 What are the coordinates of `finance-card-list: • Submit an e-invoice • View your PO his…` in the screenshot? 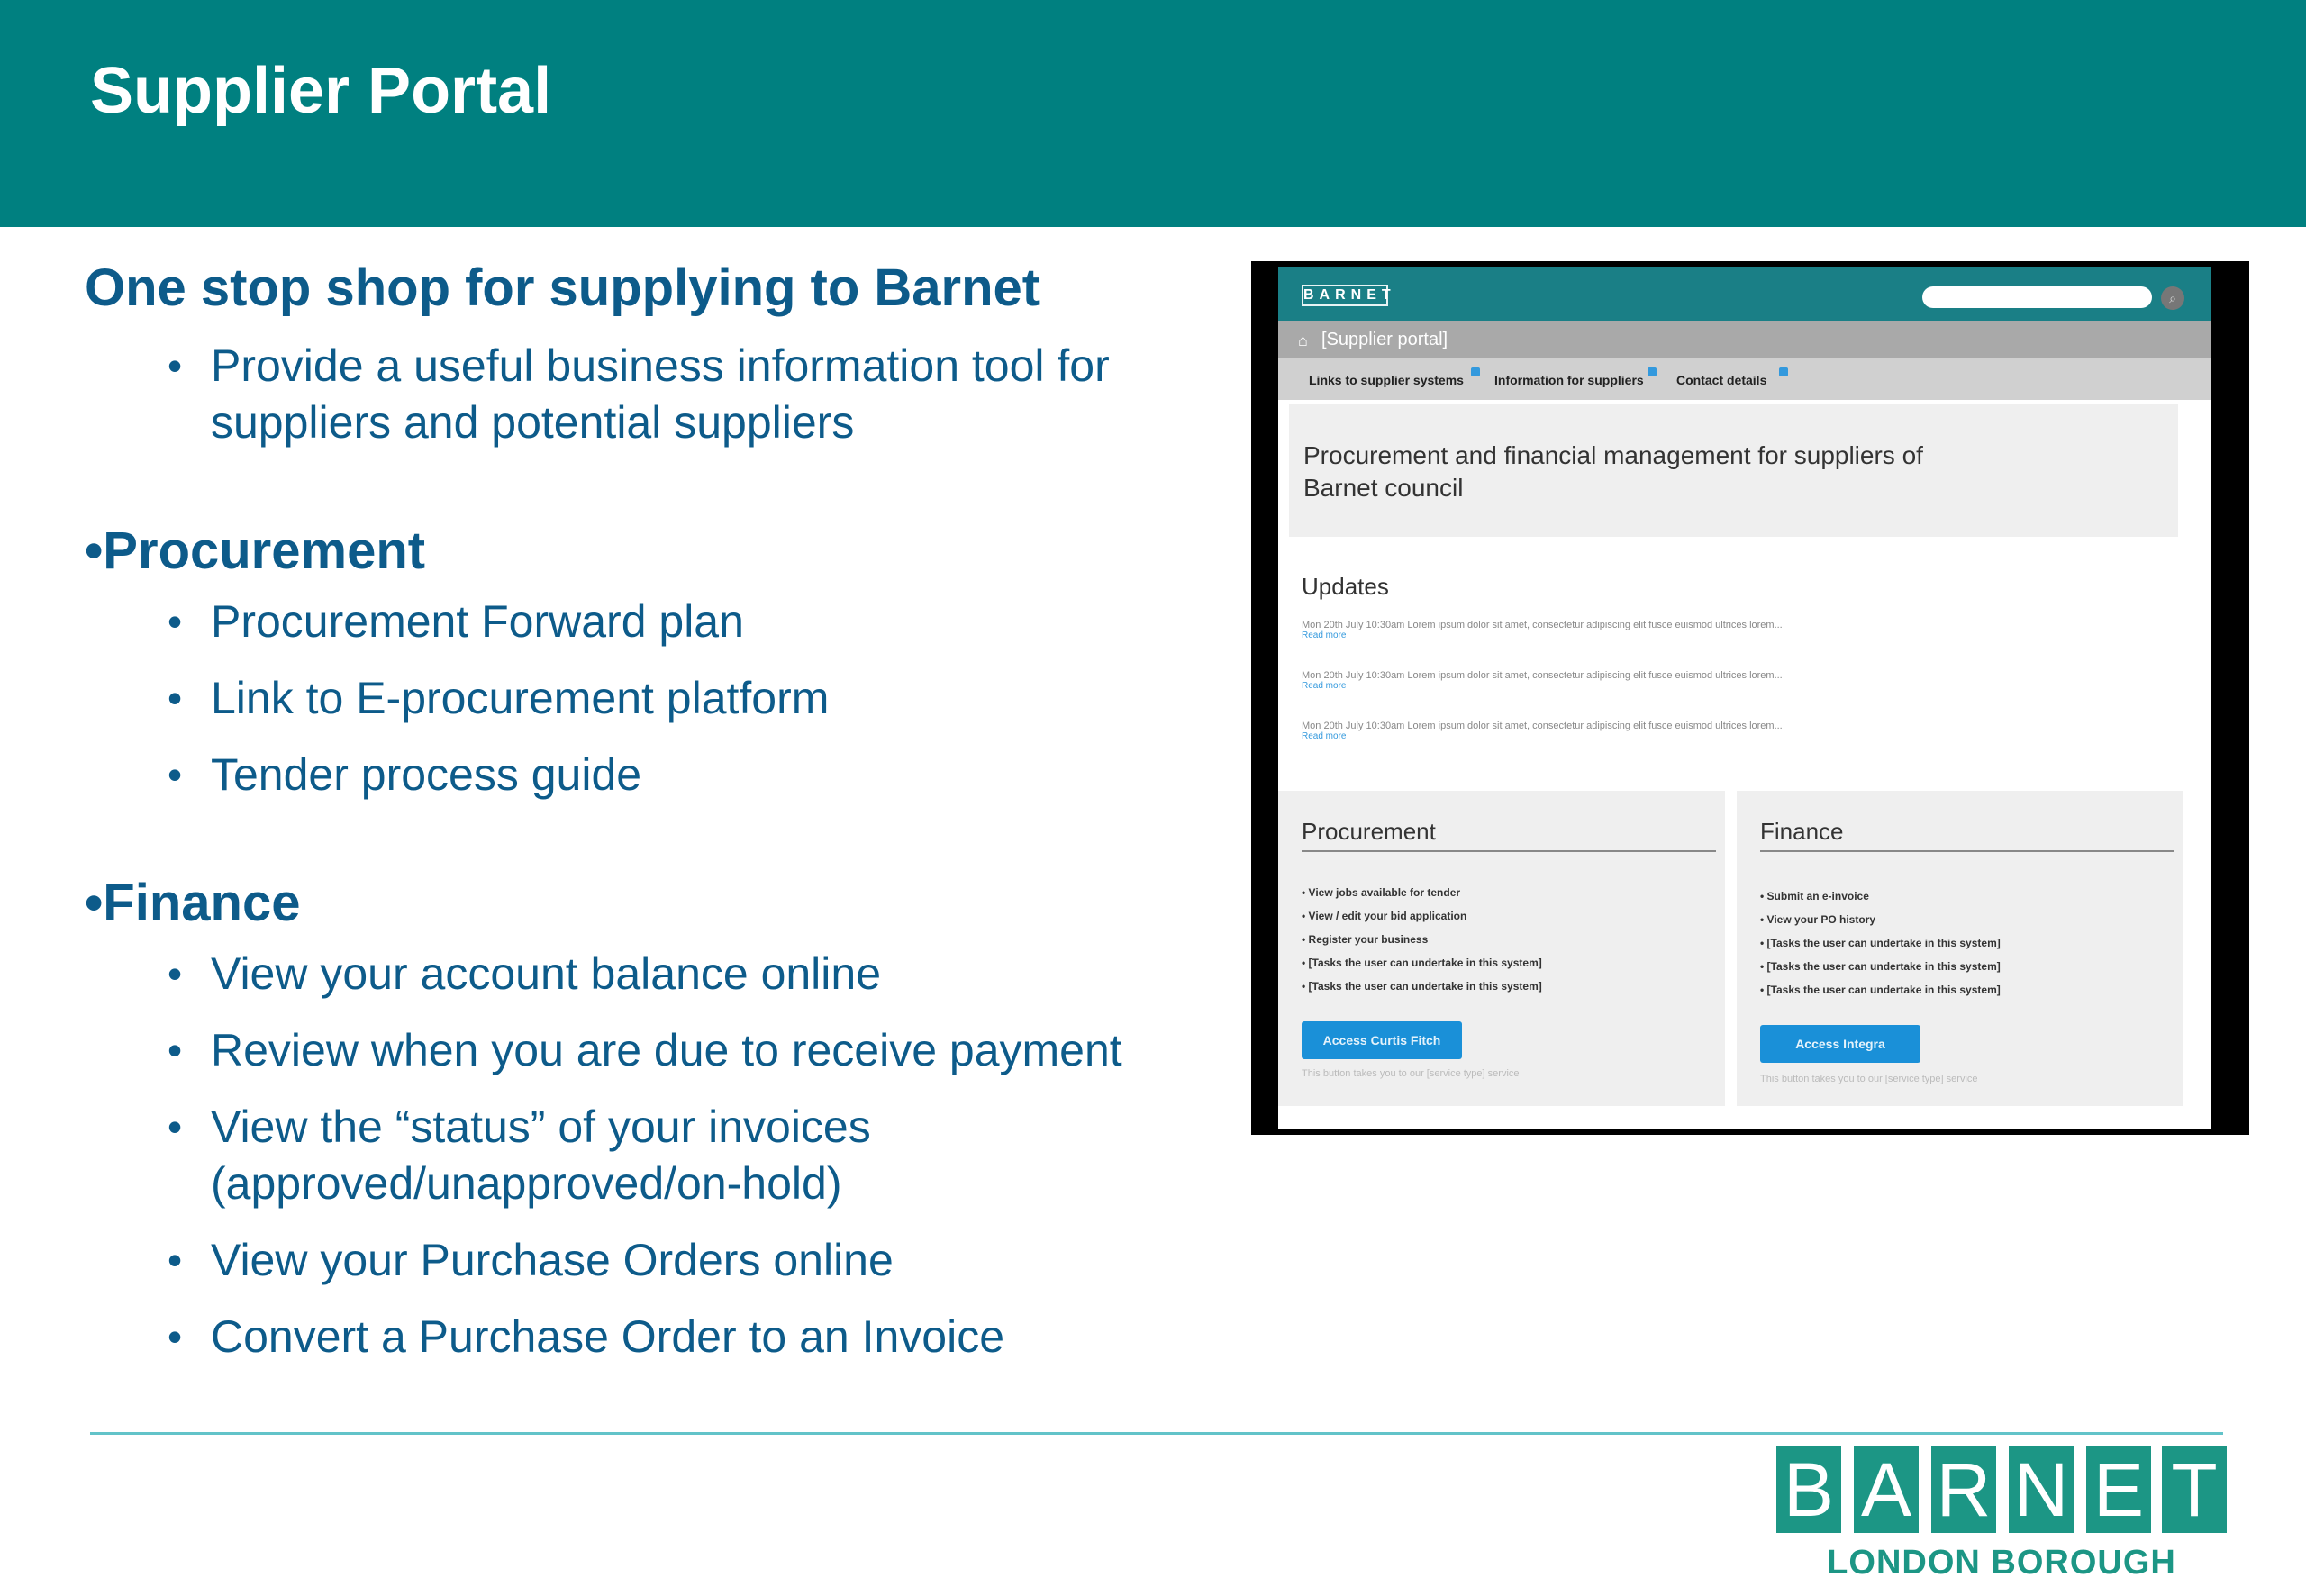 It's located at (1880, 943).